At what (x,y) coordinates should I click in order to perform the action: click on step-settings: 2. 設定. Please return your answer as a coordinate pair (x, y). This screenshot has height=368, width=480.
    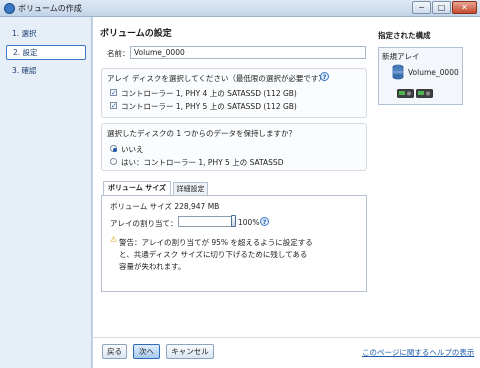
    Looking at the image, I should click on (46, 52).